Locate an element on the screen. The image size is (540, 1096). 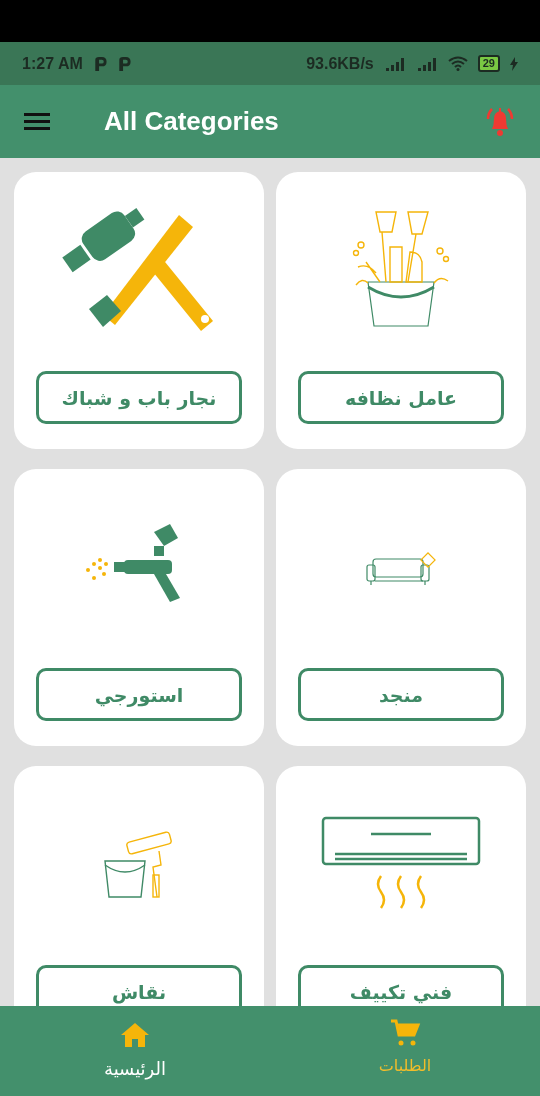
app-title: All Categories is located at coordinates (192, 121).